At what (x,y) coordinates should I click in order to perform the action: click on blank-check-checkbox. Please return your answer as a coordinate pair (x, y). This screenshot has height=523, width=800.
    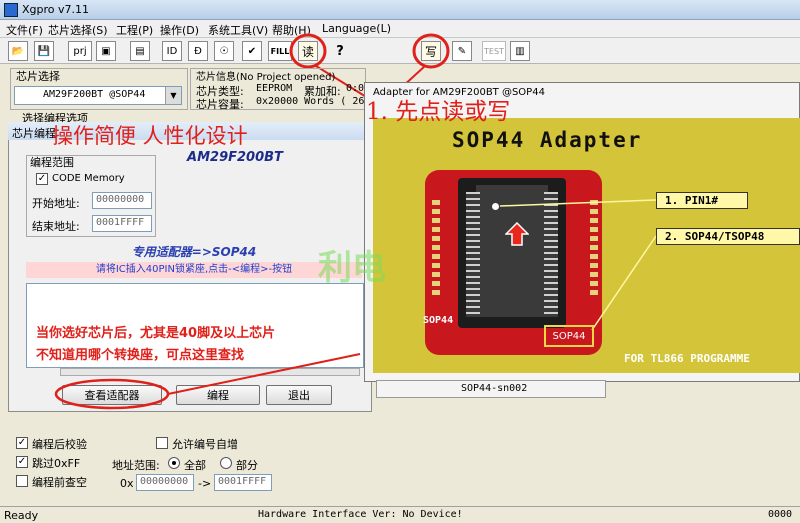
    Looking at the image, I should click on (22, 481).